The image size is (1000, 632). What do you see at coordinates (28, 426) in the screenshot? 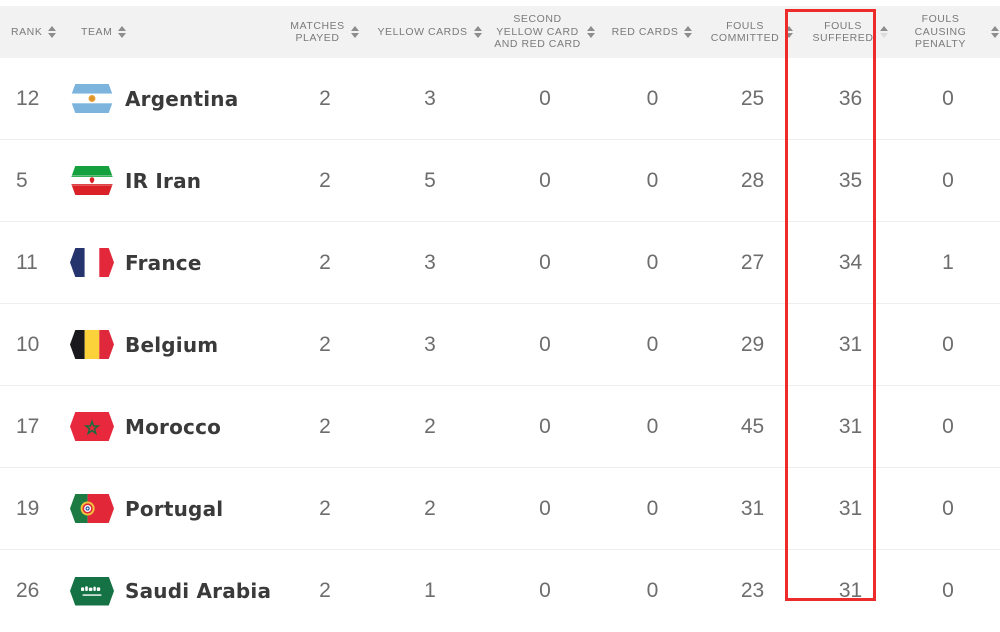
I see `cell-rank: 17` at bounding box center [28, 426].